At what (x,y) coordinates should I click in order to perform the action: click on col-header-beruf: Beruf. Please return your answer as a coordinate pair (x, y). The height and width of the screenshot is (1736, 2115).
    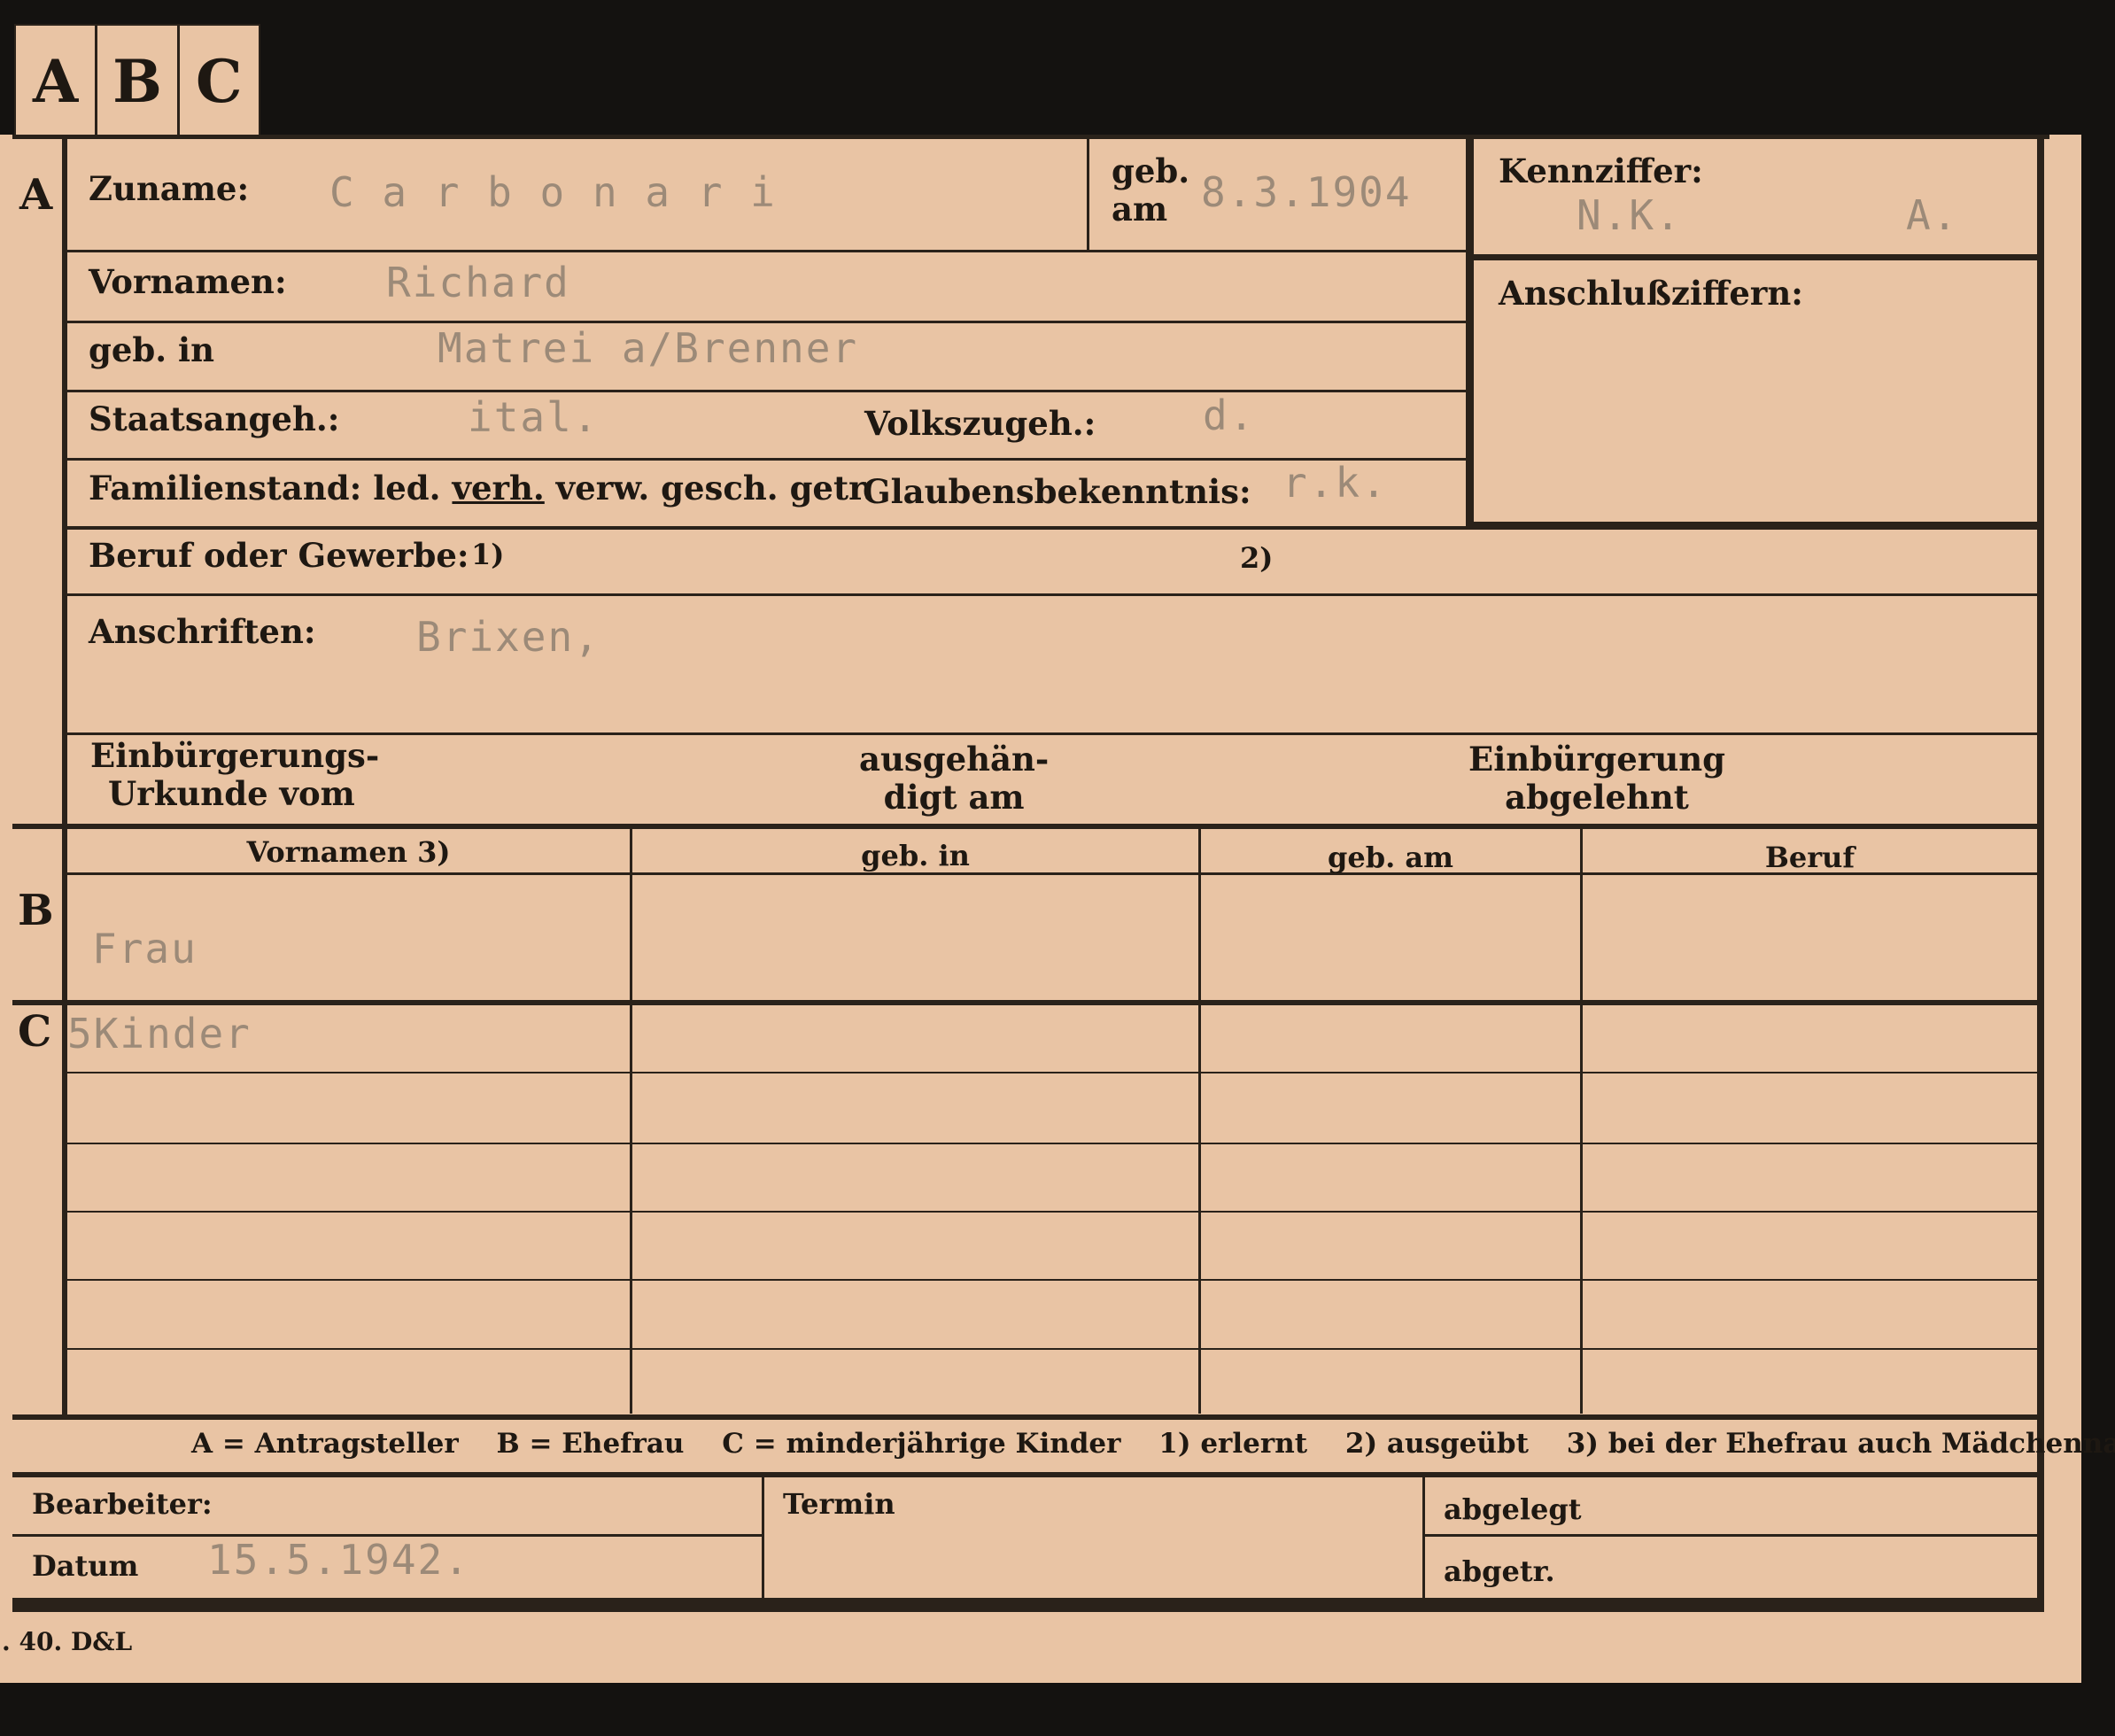
    Looking at the image, I should click on (1810, 857).